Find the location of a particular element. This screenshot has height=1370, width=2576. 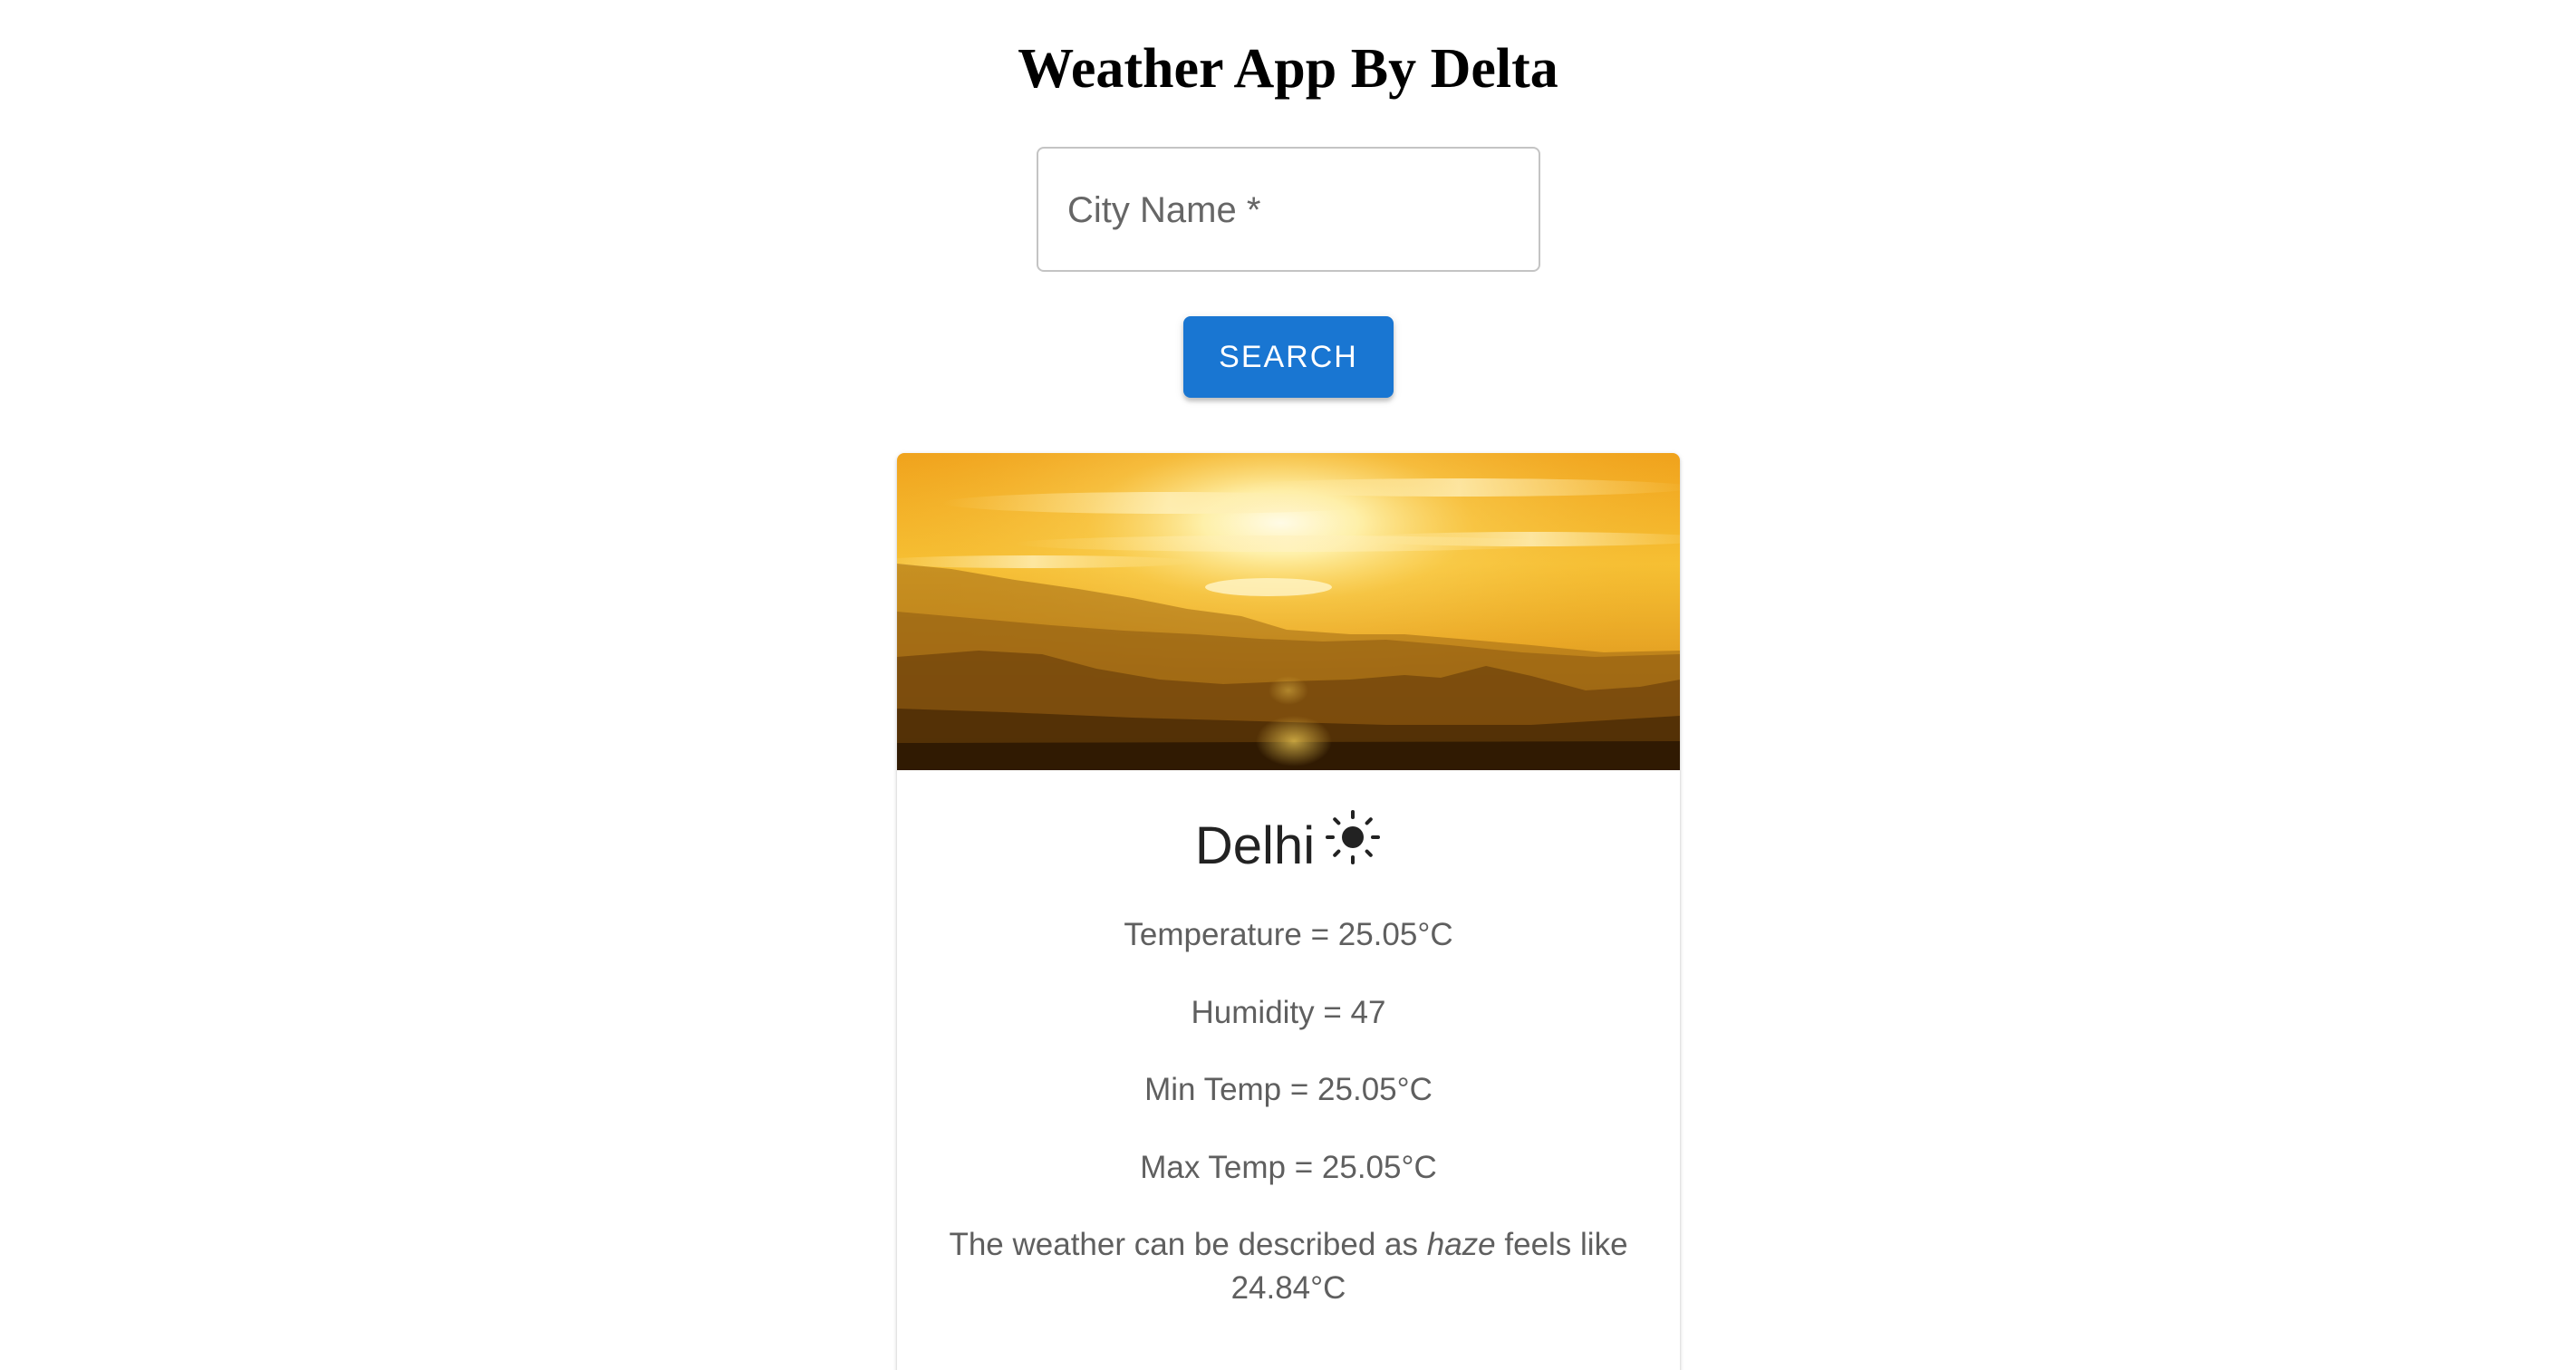

description-condition: haze is located at coordinates (1461, 1244).